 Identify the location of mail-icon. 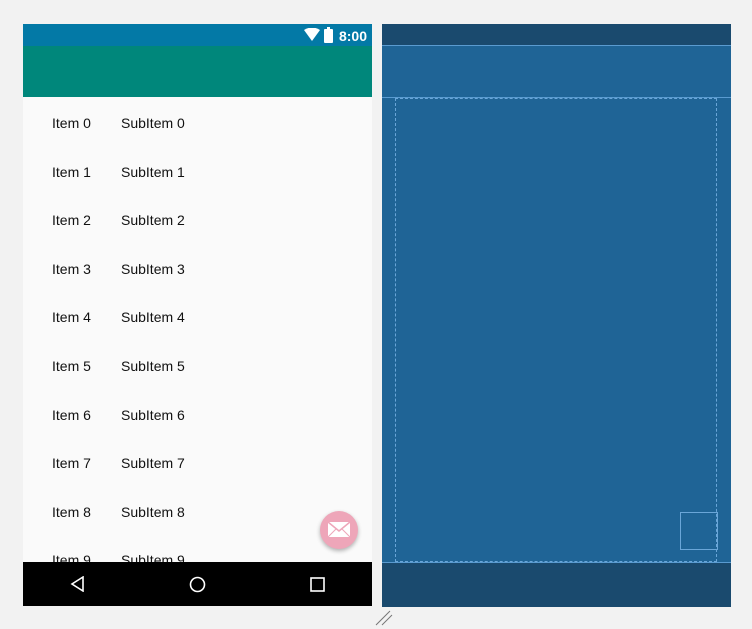
(339, 529).